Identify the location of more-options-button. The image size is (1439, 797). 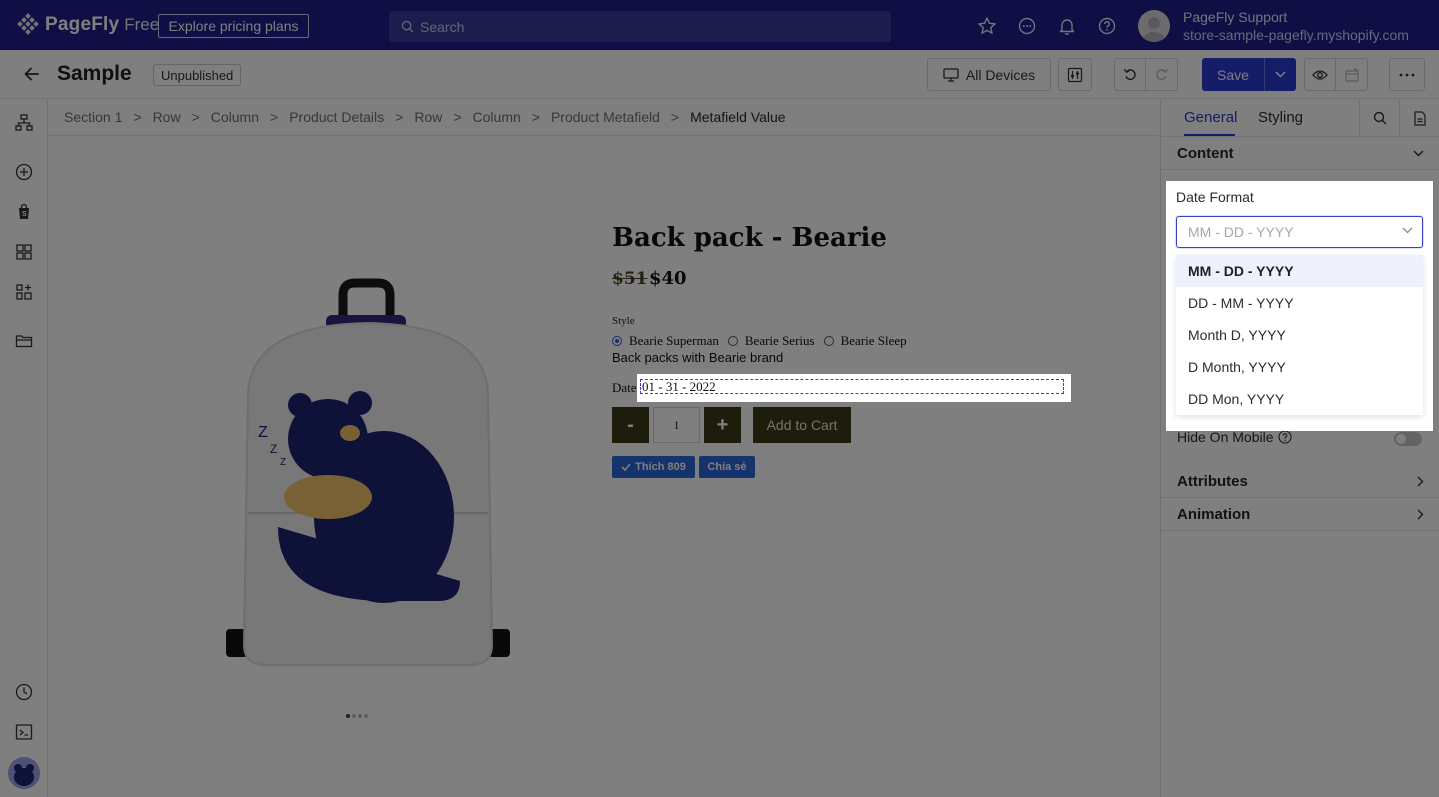
(1407, 74).